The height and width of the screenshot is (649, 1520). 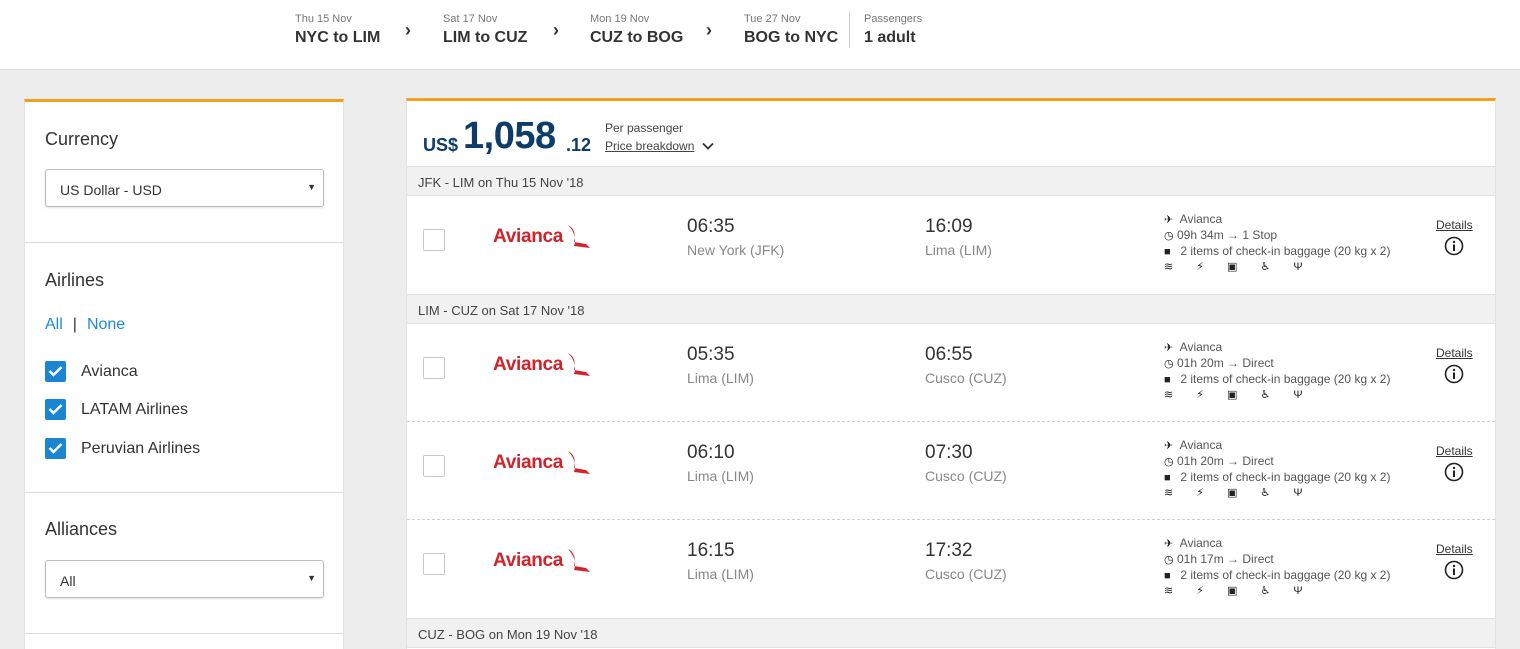 What do you see at coordinates (1220, 235) in the screenshot?
I see `duration-info: ◷ 09h 34m → 1 Stop` at bounding box center [1220, 235].